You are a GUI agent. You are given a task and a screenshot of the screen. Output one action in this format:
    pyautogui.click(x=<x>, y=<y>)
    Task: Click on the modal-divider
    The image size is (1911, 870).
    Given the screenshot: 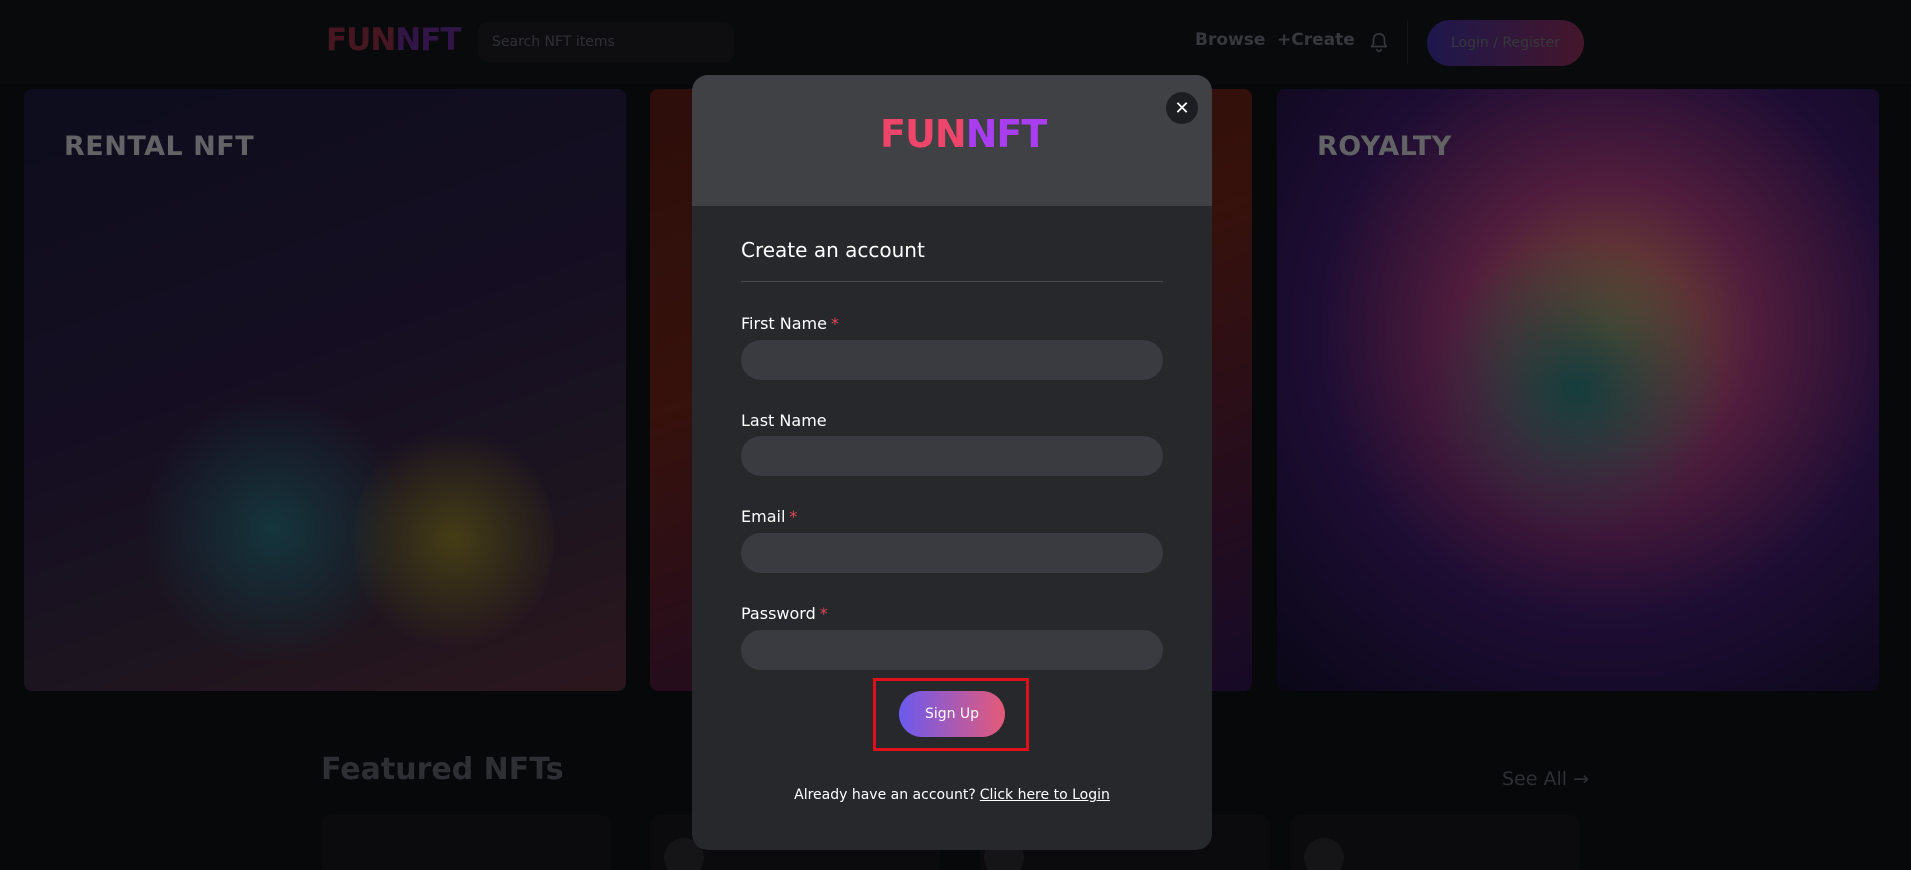 What is the action you would take?
    pyautogui.click(x=952, y=281)
    